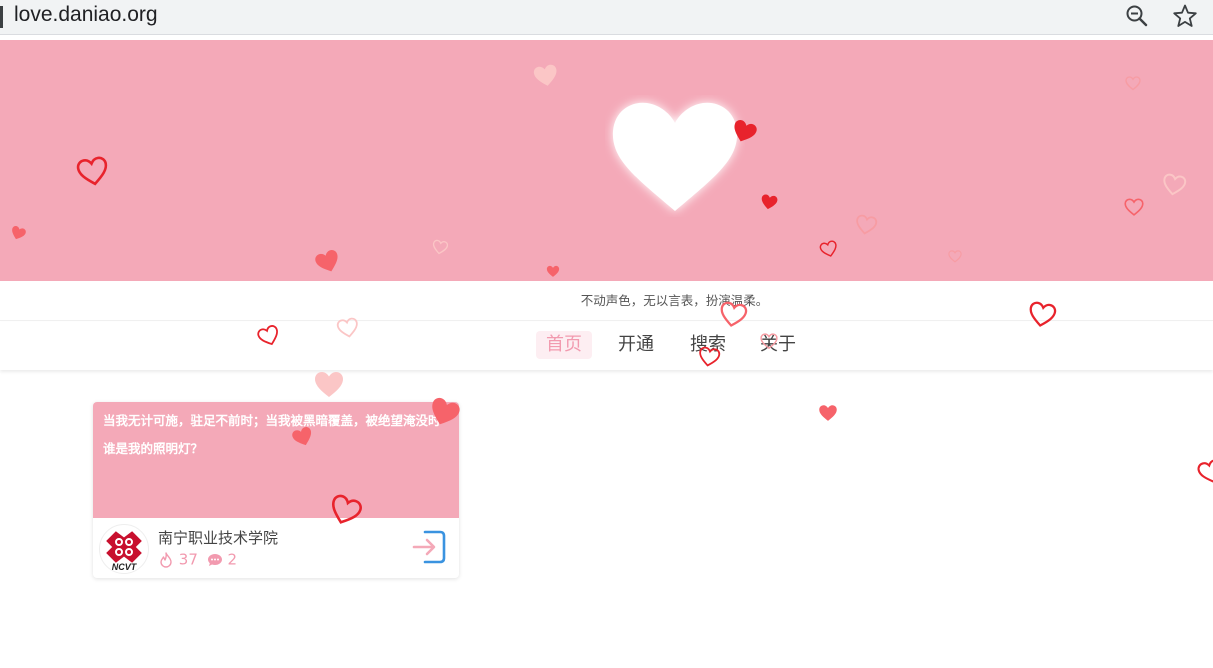  Describe the element at coordinates (232, 559) in the screenshot. I see `comment-count: 2` at that location.